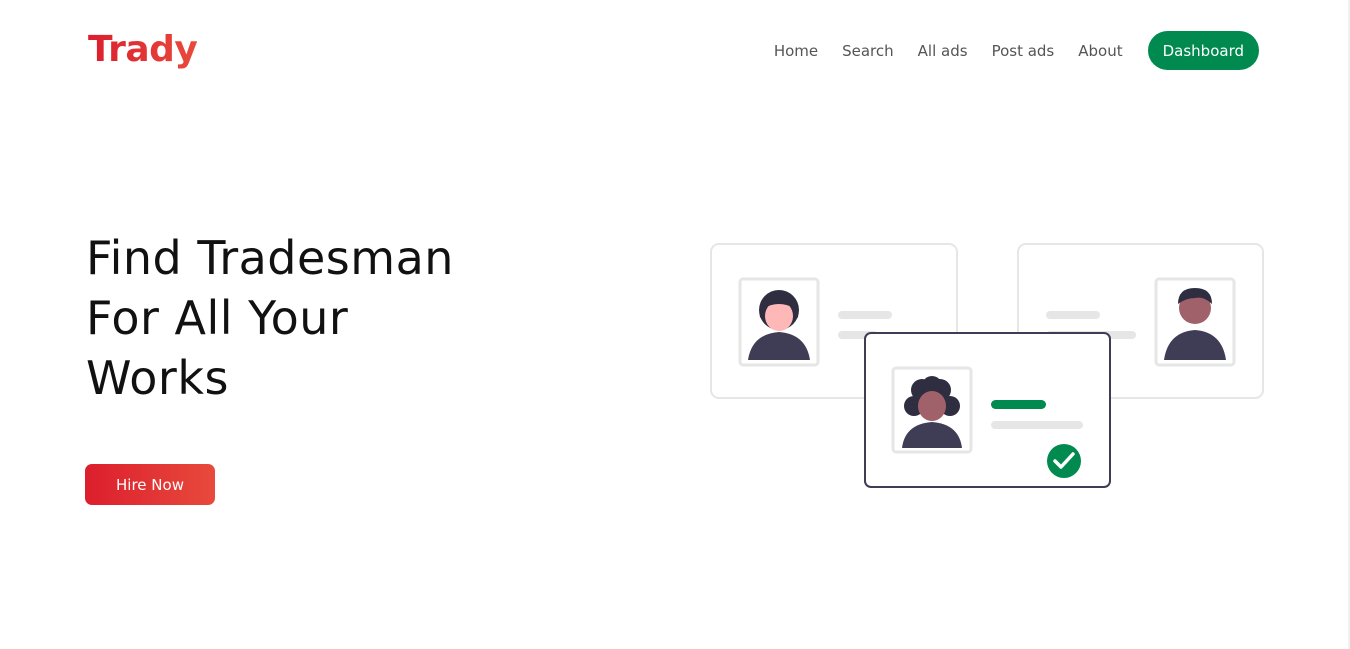  What do you see at coordinates (1203, 50) in the screenshot?
I see `dashboard-button: Dashboard` at bounding box center [1203, 50].